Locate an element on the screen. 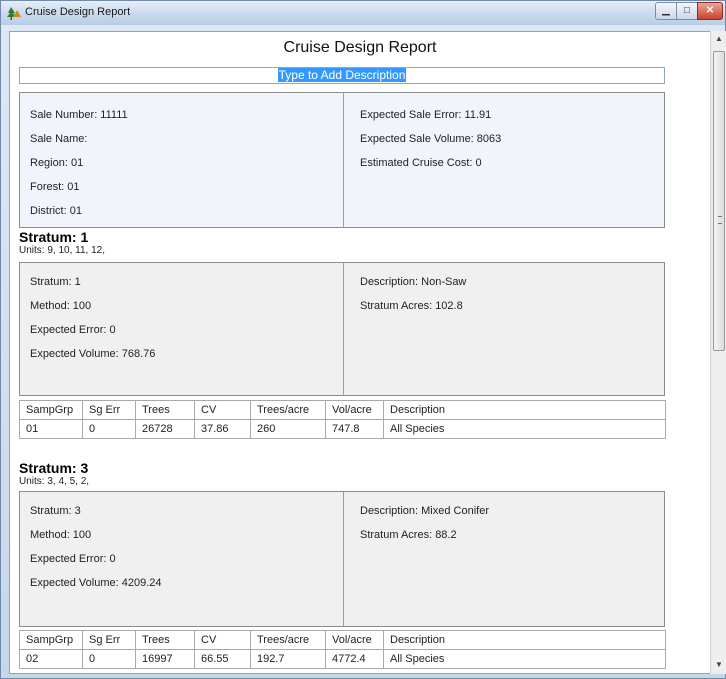 Image resolution: width=726 pixels, height=679 pixels. sale-number: Sale Number: 11111 is located at coordinates (79, 115).